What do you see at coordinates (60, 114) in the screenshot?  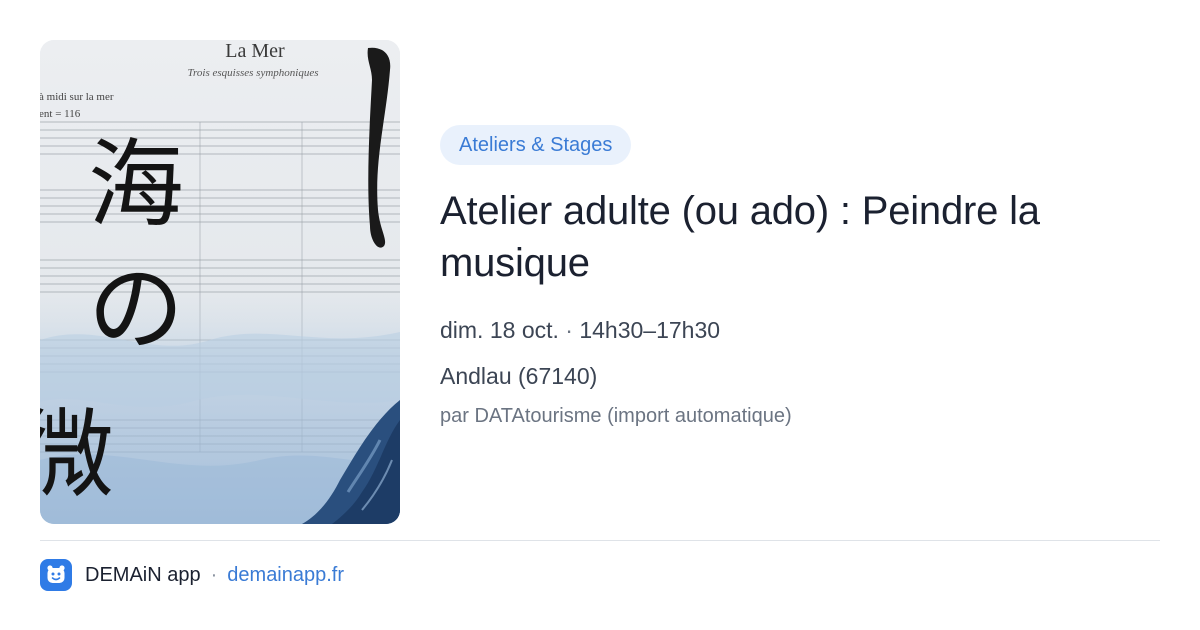 I see `score-tempo: ent = 116` at bounding box center [60, 114].